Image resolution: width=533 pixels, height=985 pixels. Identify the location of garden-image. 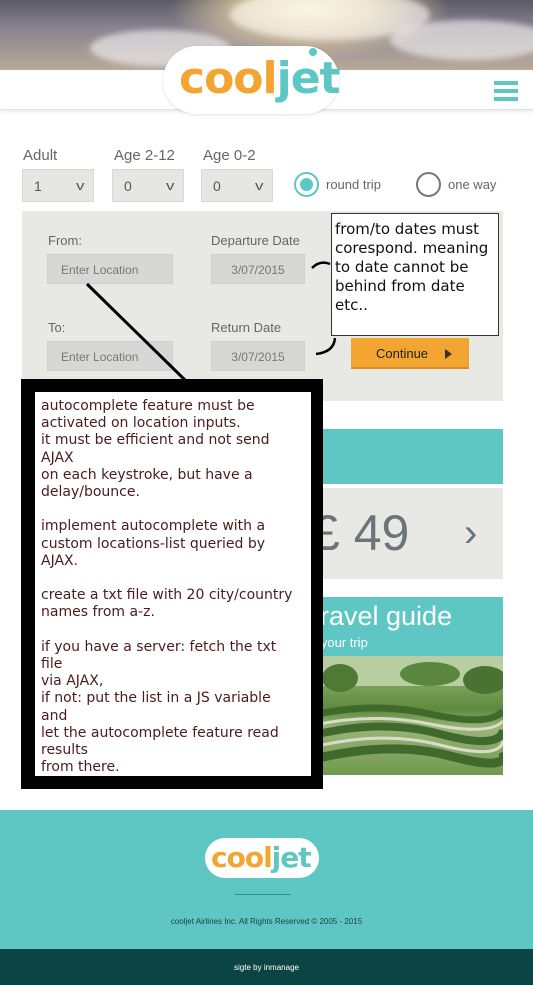
(406, 715).